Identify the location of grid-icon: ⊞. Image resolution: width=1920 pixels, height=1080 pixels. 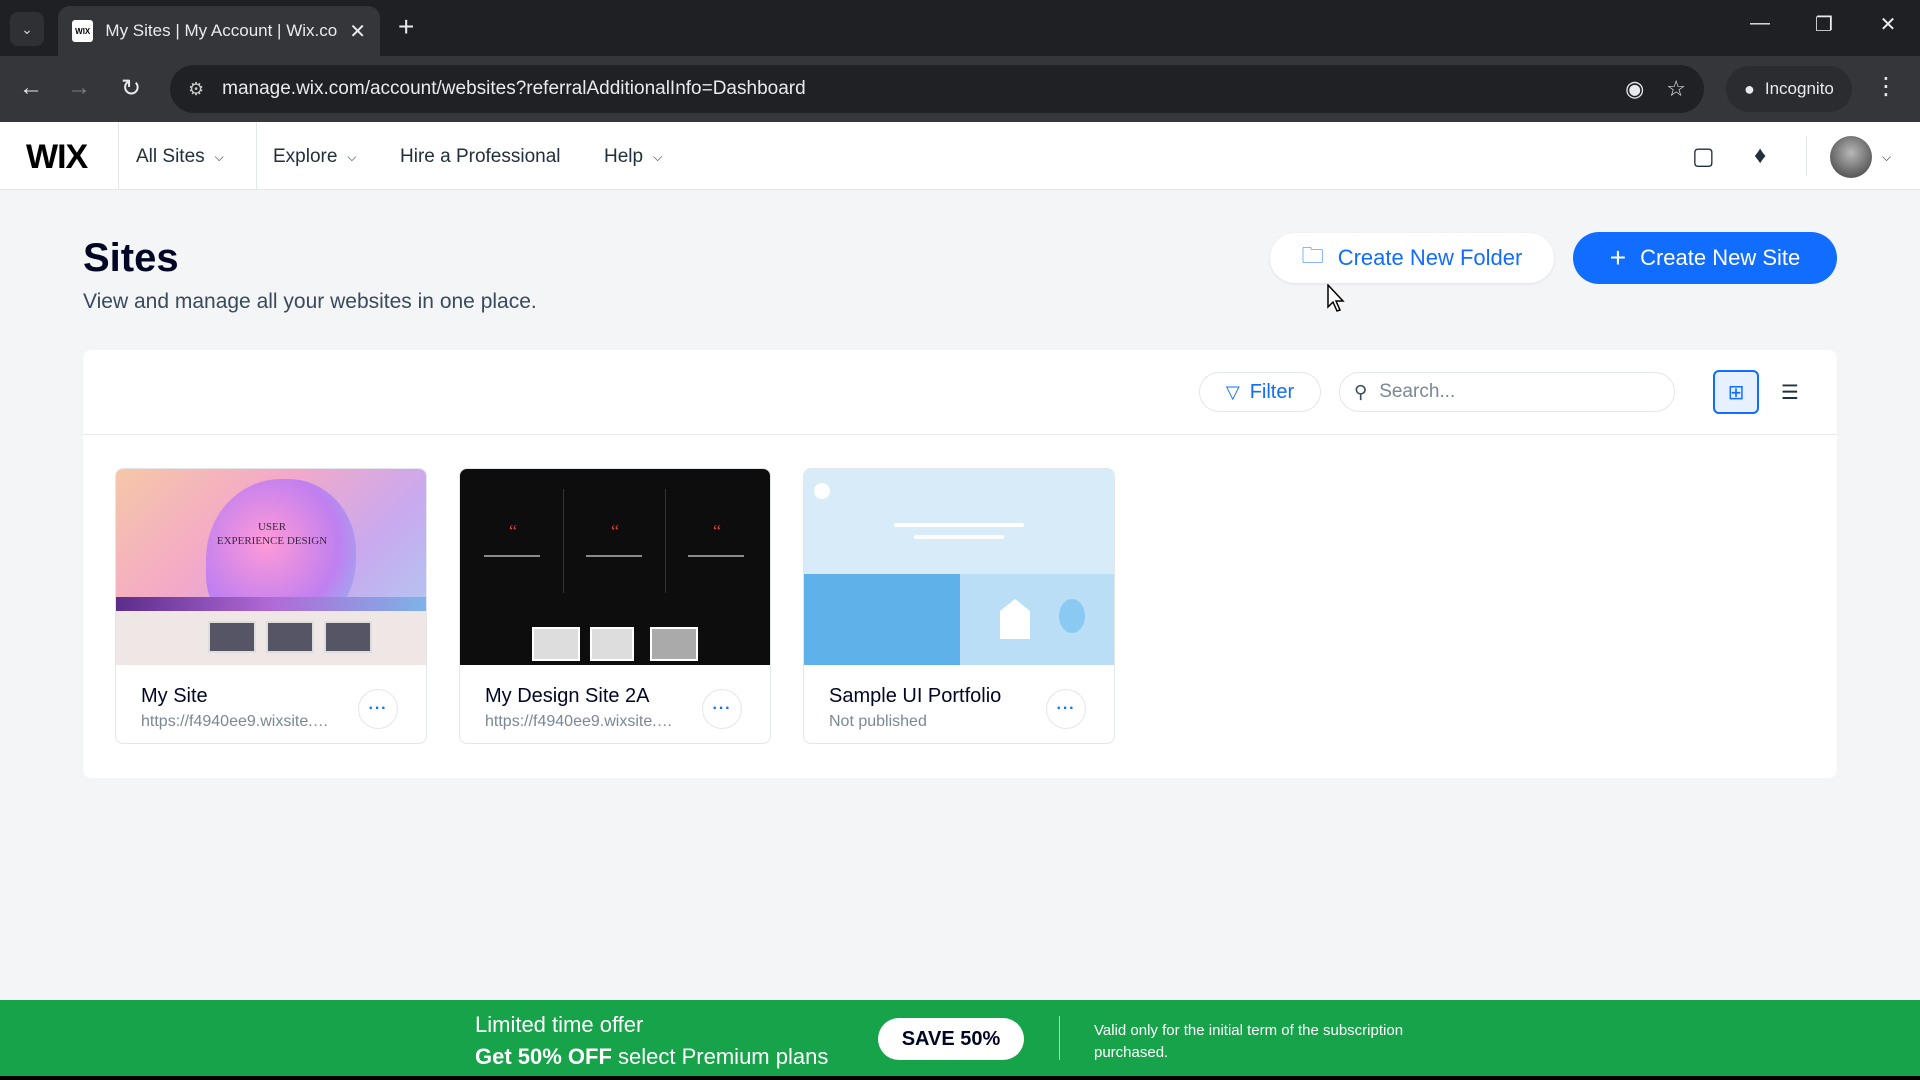
(1736, 392).